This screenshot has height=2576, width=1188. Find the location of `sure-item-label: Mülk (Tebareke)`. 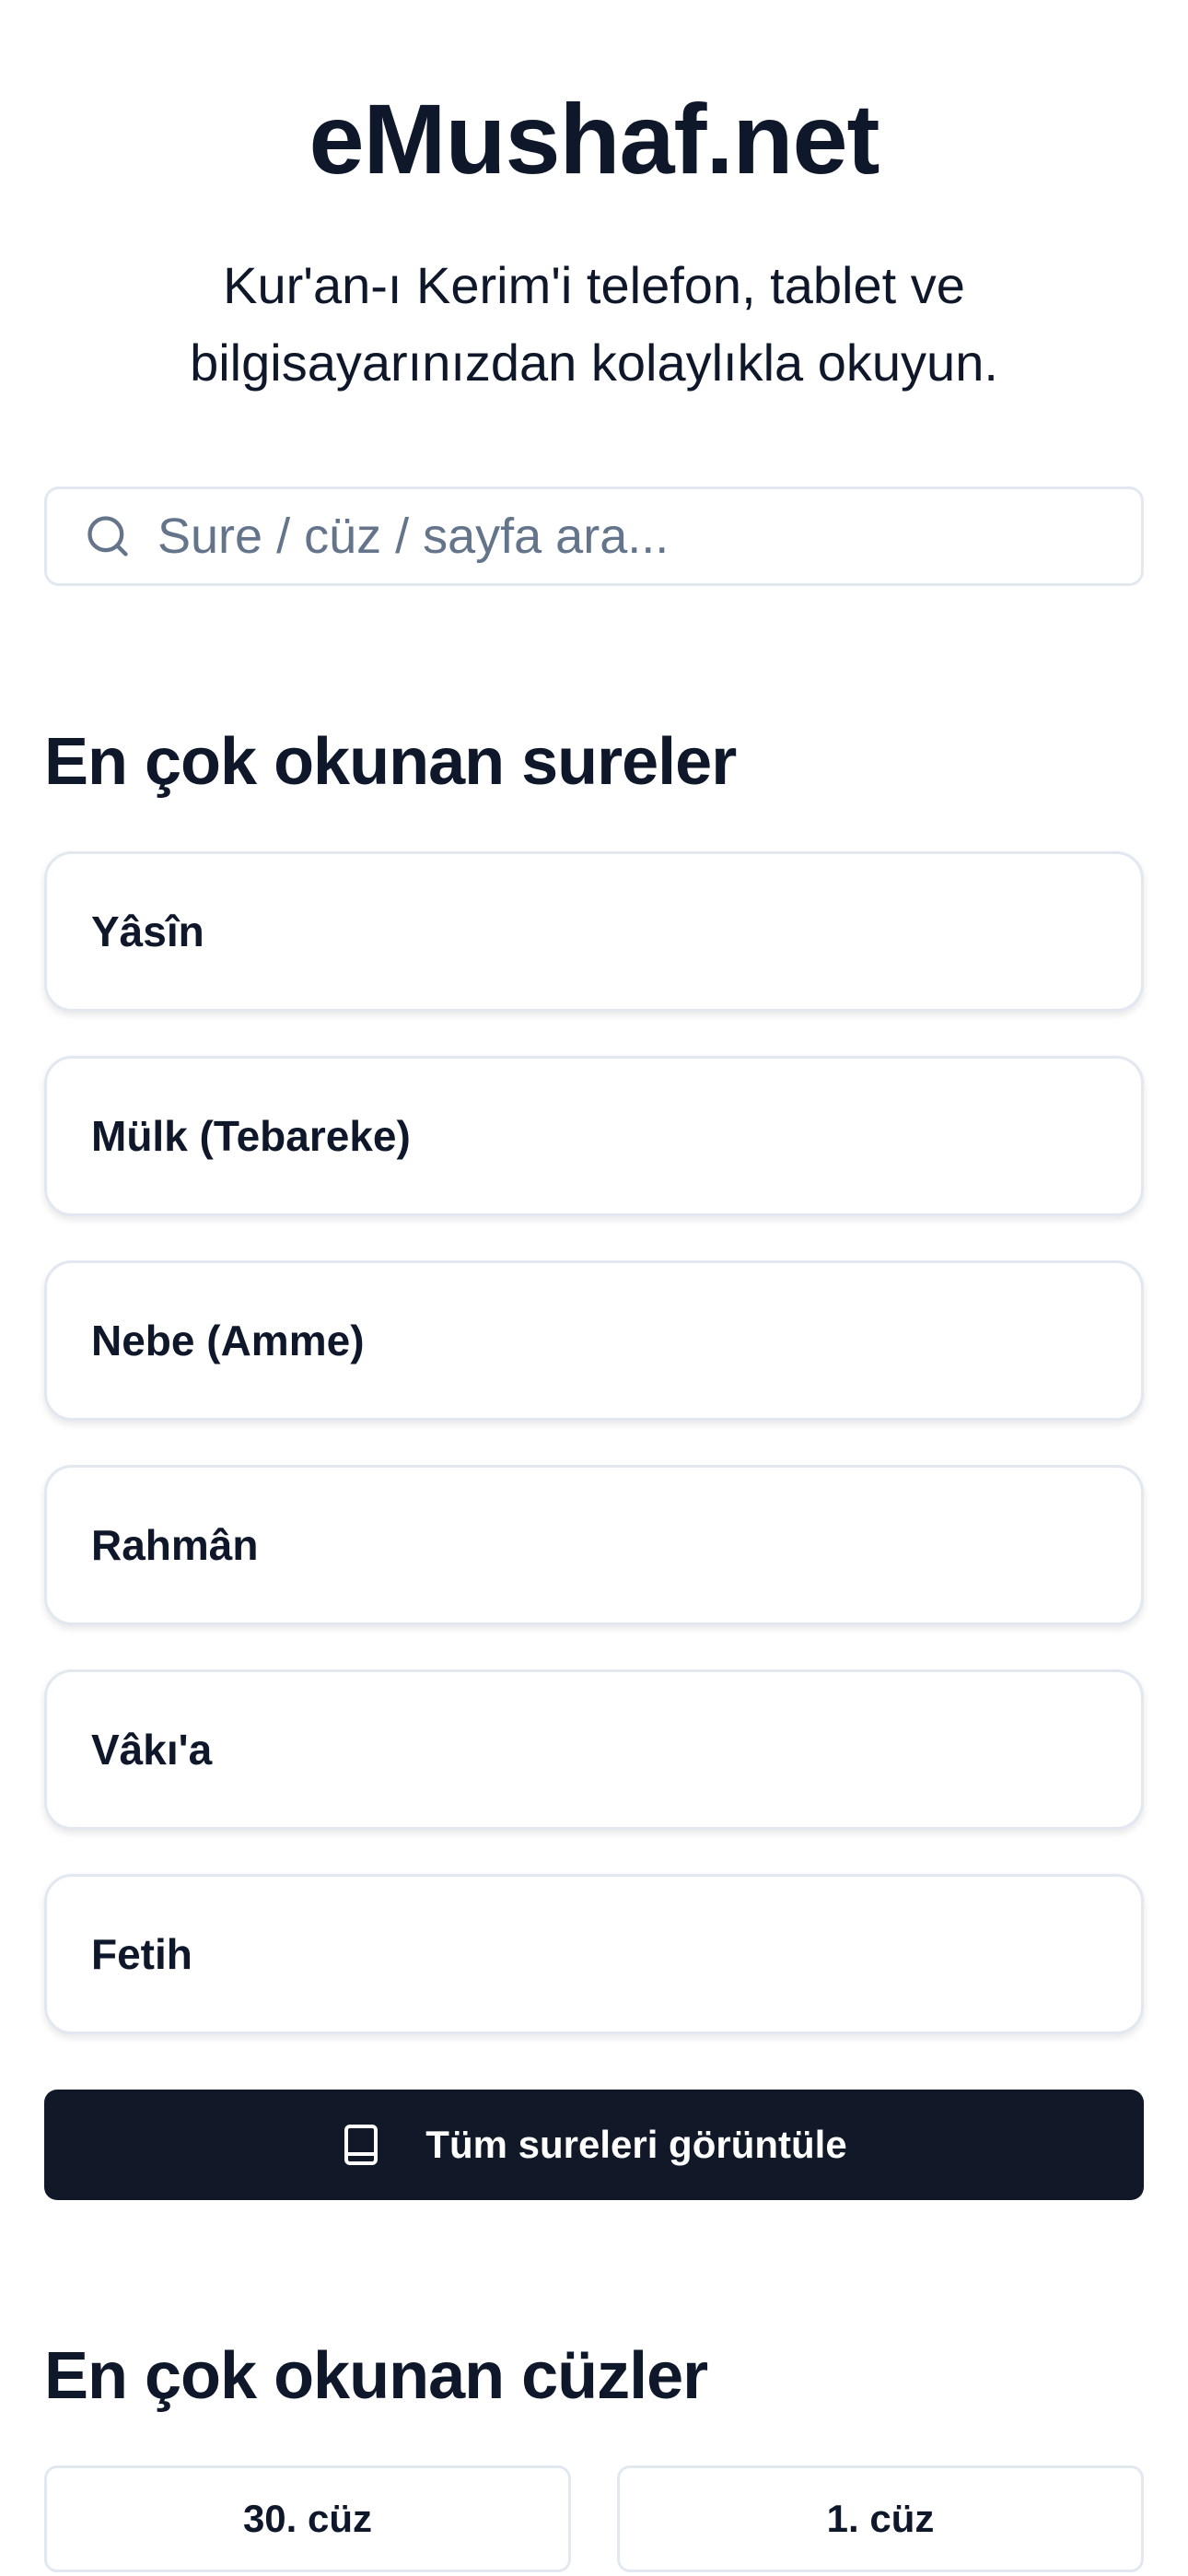

sure-item-label: Mülk (Tebareke) is located at coordinates (251, 1136).